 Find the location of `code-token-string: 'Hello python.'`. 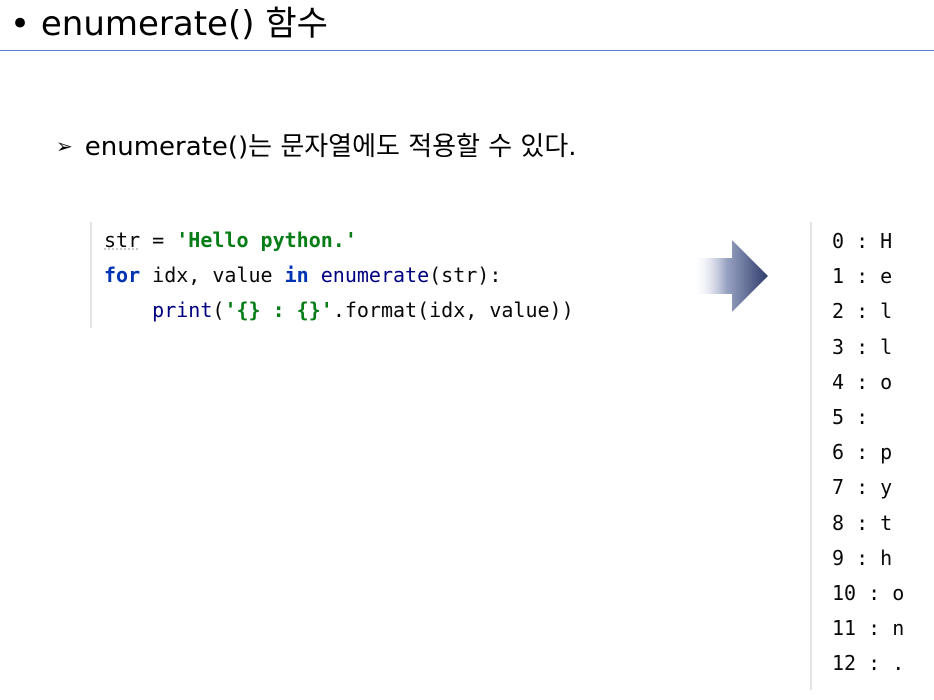

code-token-string: 'Hello python.' is located at coordinates (266, 240).